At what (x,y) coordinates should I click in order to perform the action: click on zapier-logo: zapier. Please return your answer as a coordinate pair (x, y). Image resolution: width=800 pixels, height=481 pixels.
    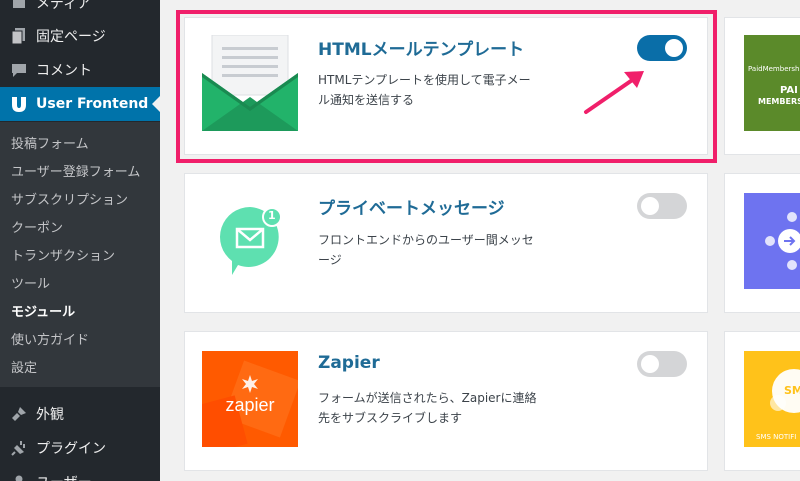
    Looking at the image, I should click on (250, 399).